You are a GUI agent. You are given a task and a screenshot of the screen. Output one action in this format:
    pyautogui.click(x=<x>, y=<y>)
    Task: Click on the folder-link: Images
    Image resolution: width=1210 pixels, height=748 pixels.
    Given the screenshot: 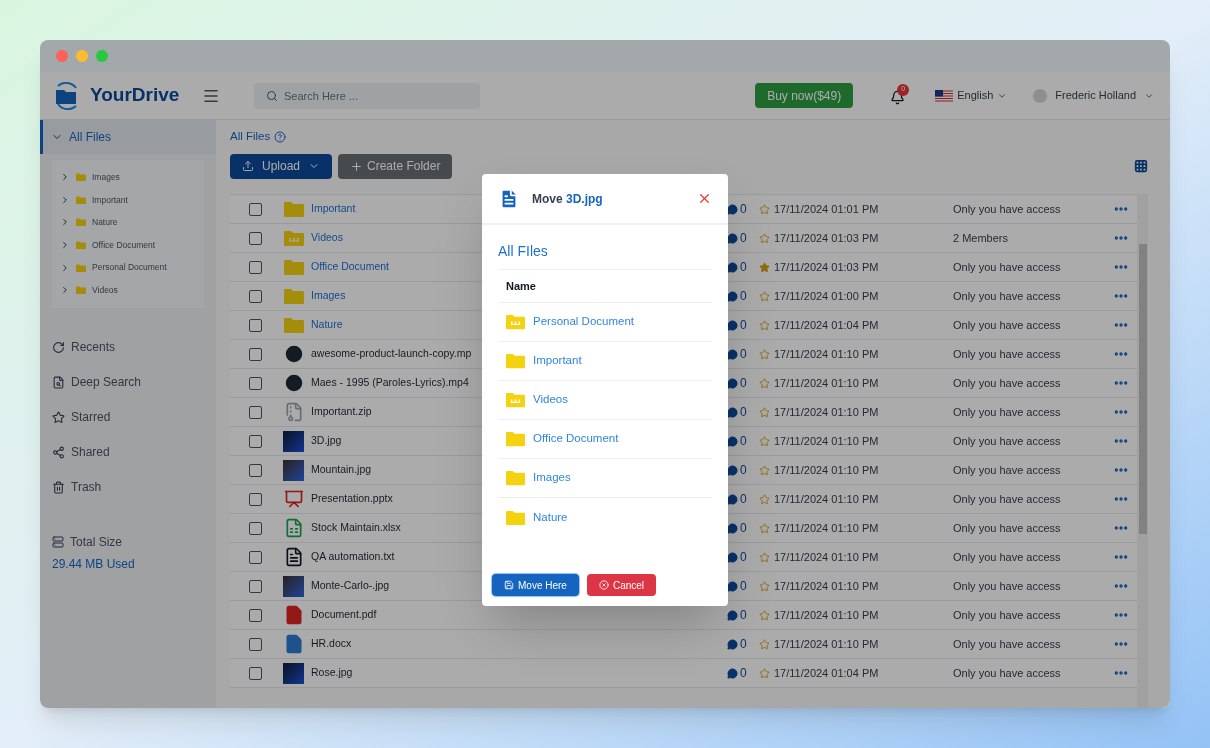 What is the action you would take?
    pyautogui.click(x=328, y=295)
    